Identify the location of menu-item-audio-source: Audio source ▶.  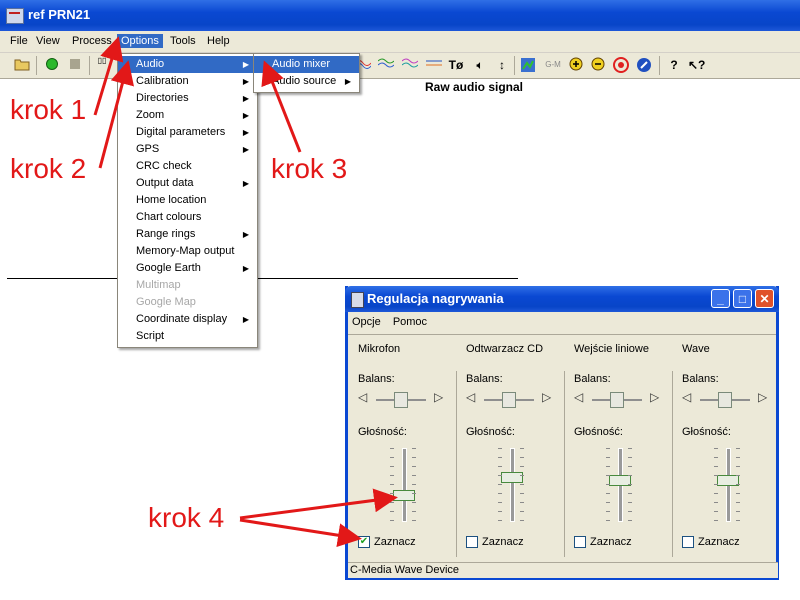
(306, 81).